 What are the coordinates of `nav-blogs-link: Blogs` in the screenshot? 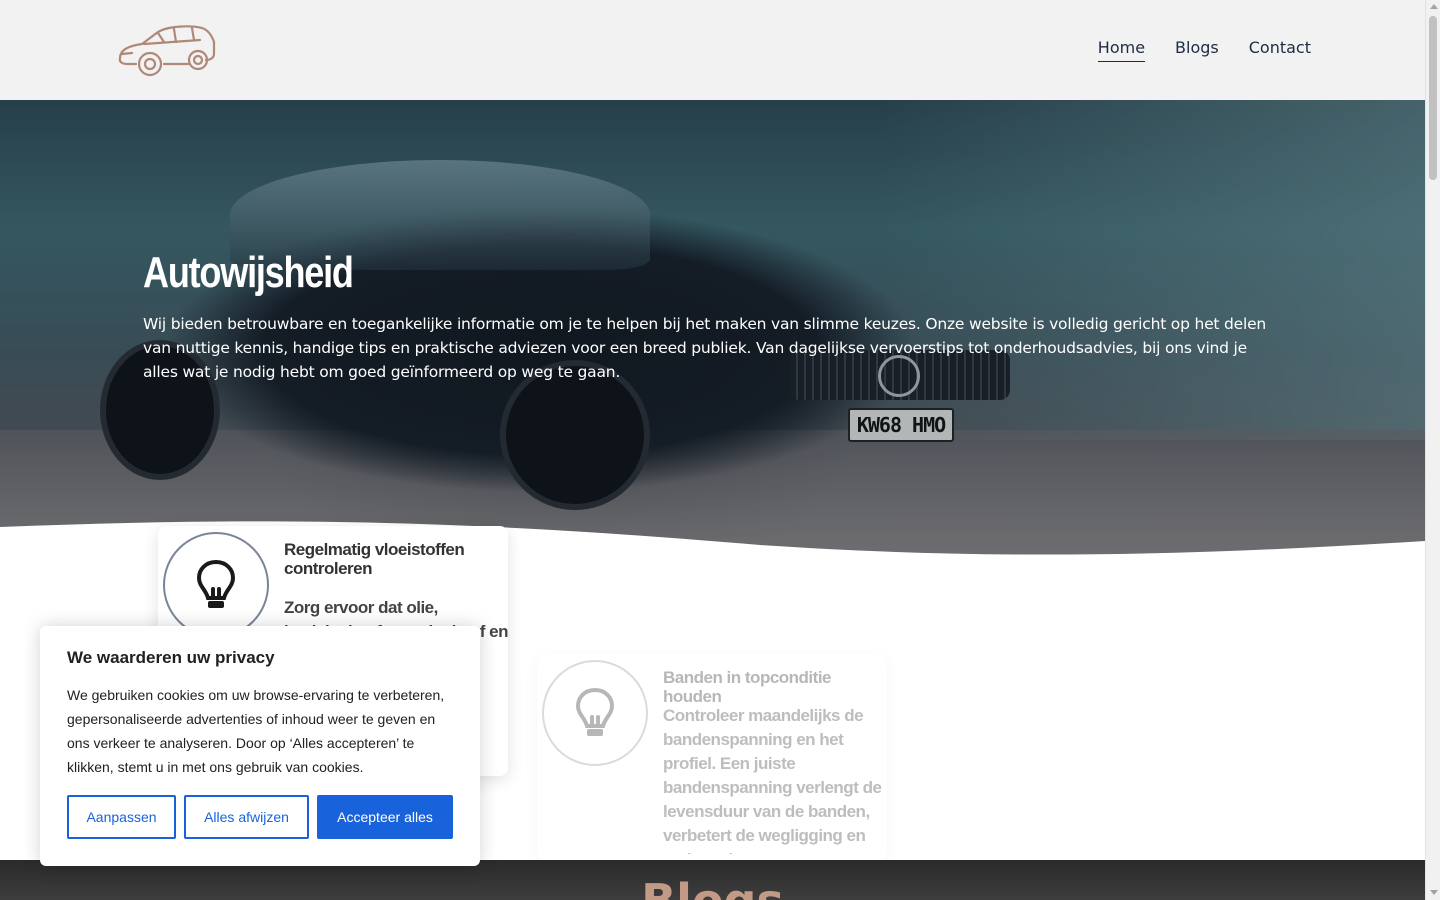 It's located at (1197, 50).